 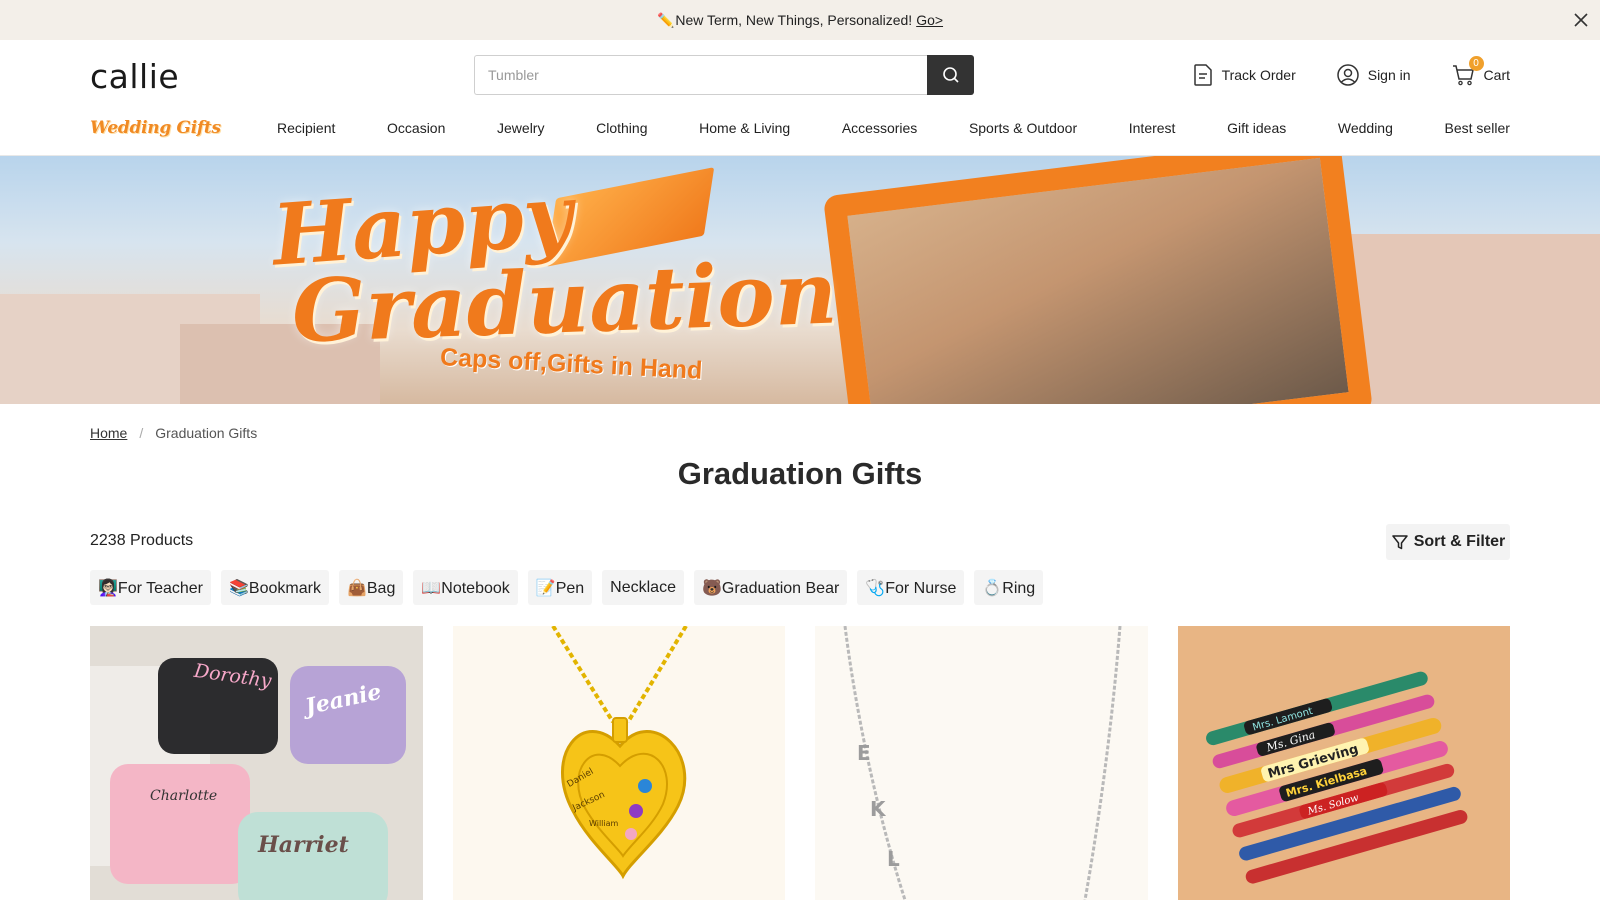 I want to click on chip-ring: 💍Ring, so click(x=1009, y=587).